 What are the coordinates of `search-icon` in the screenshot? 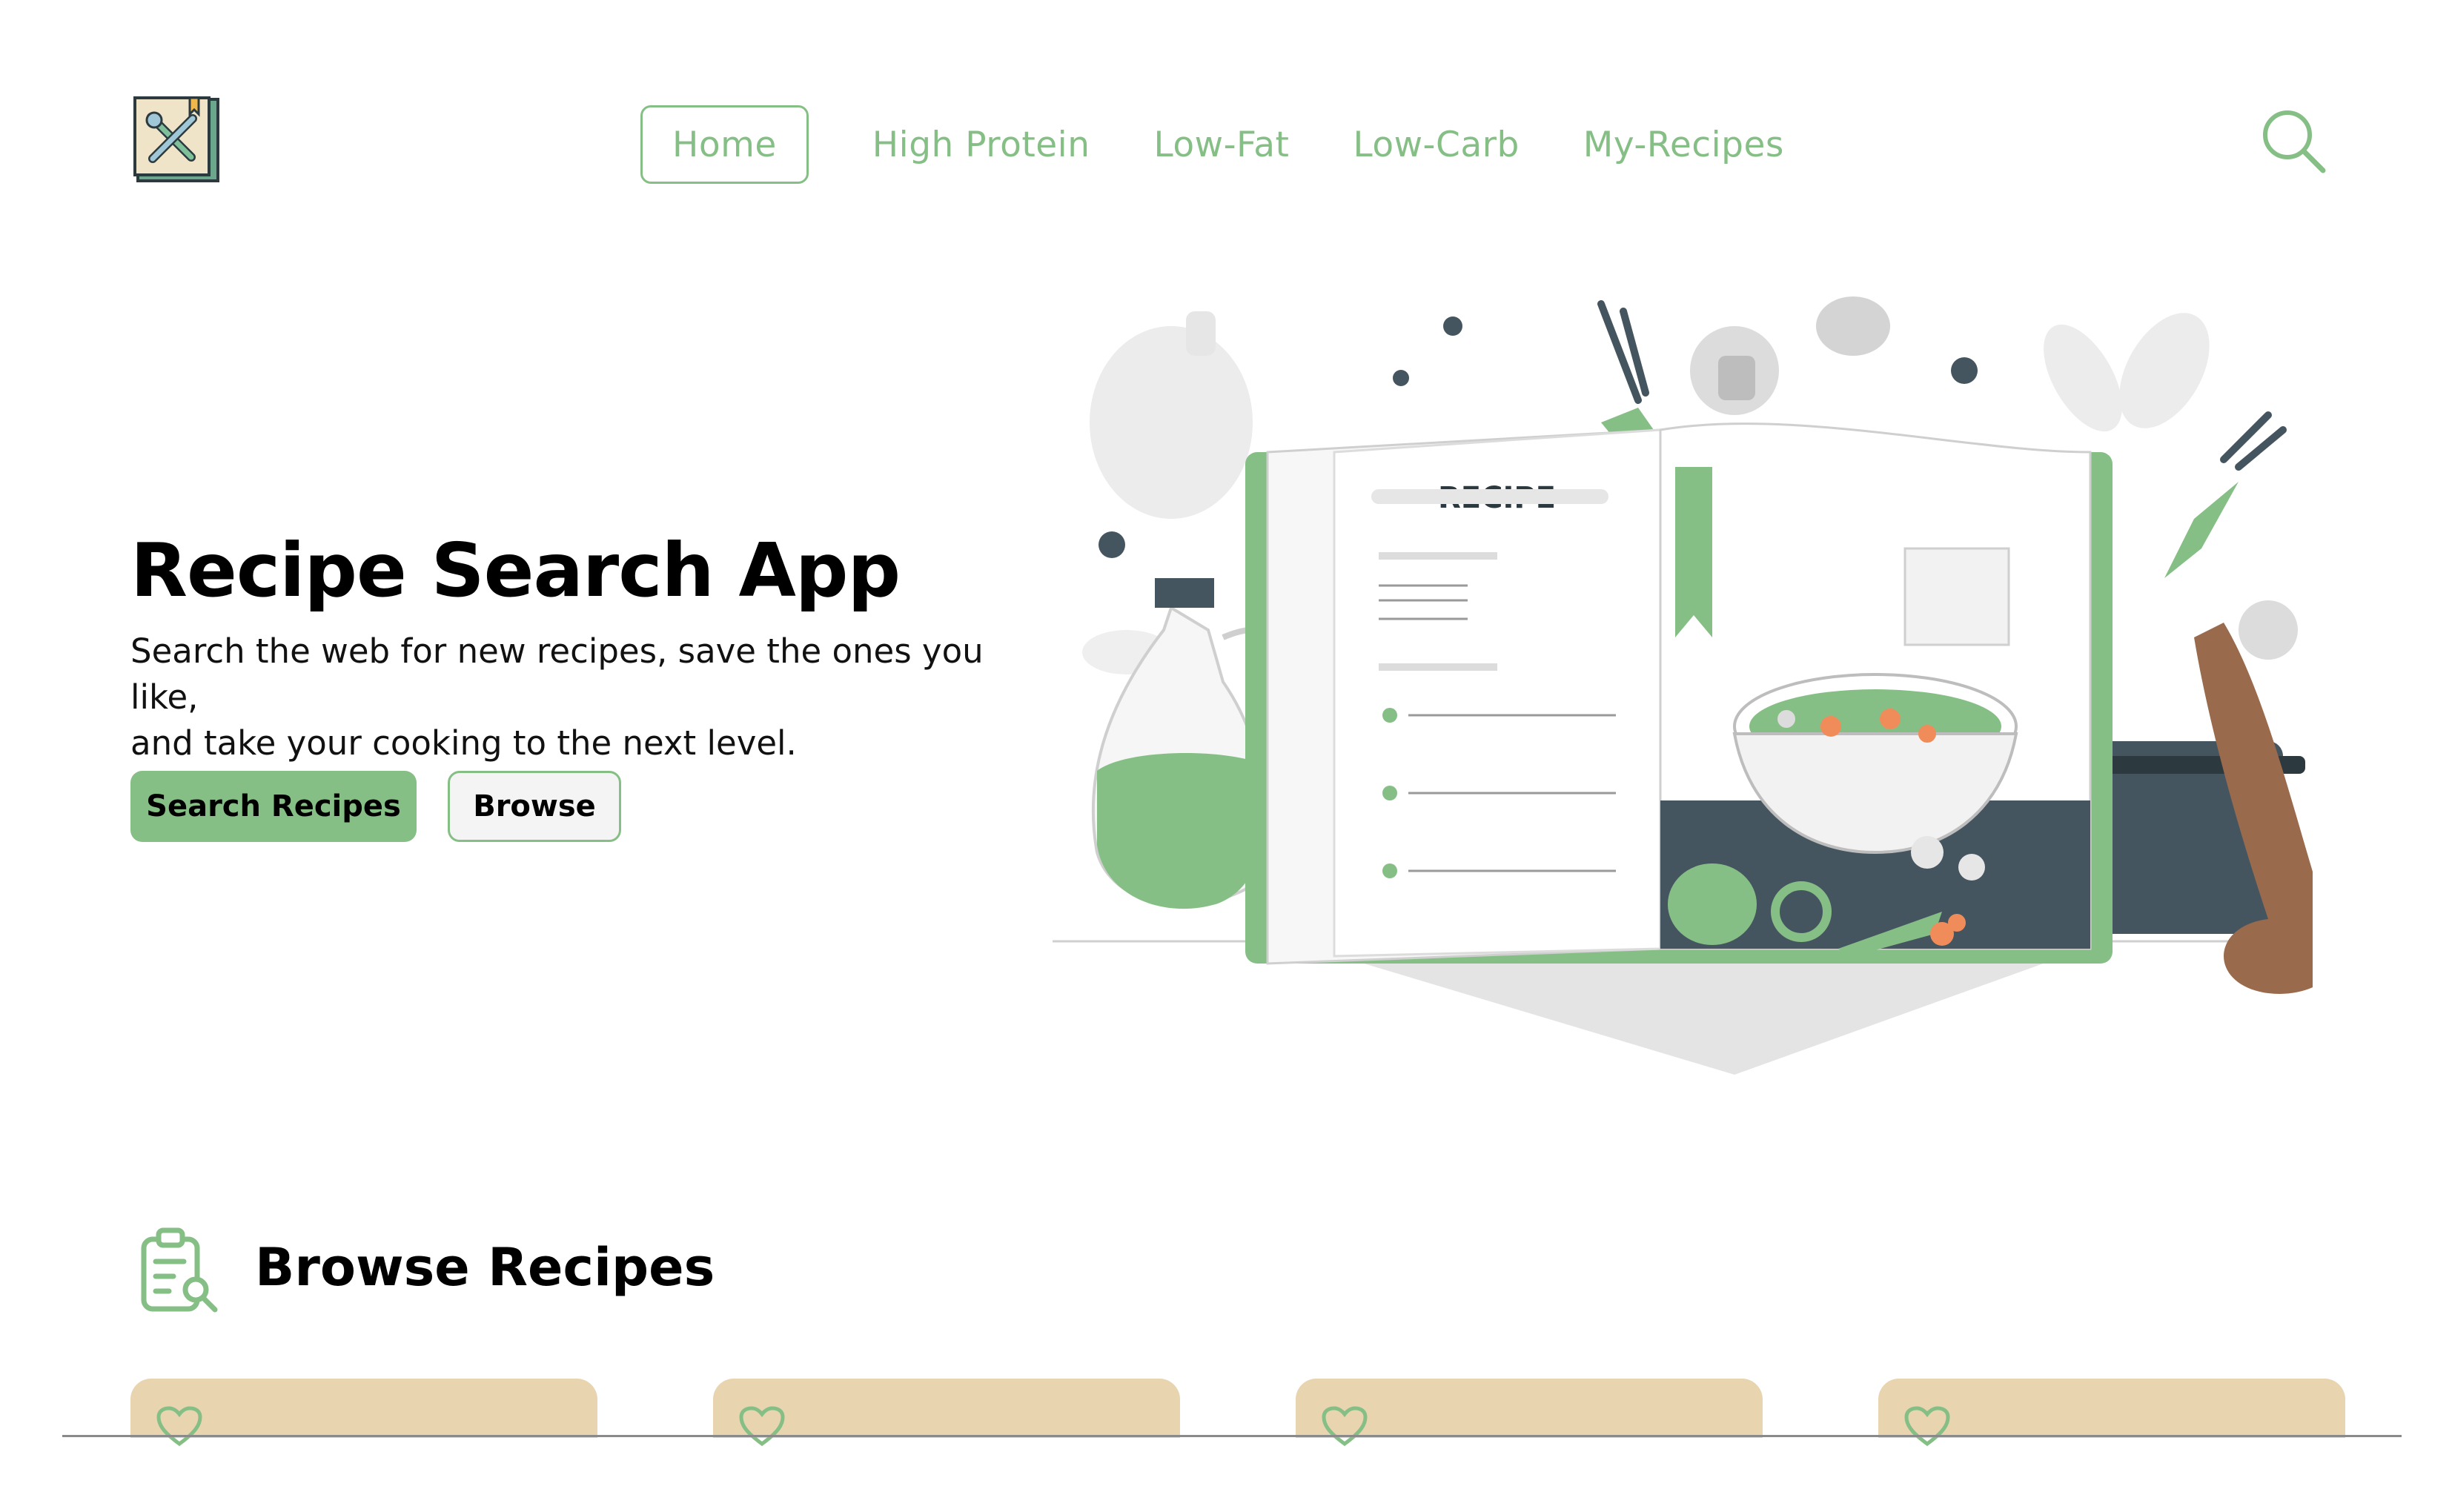 It's located at (2294, 142).